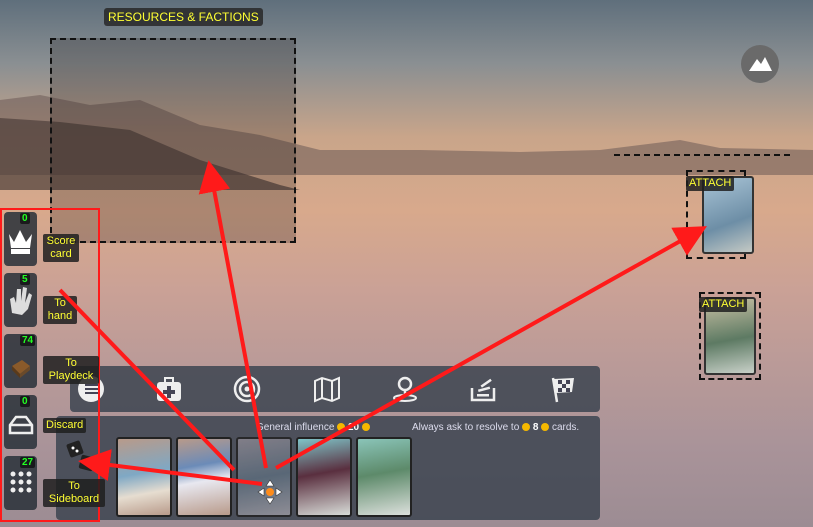 This screenshot has width=813, height=527. I want to click on influence-plus-icon, so click(341, 427).